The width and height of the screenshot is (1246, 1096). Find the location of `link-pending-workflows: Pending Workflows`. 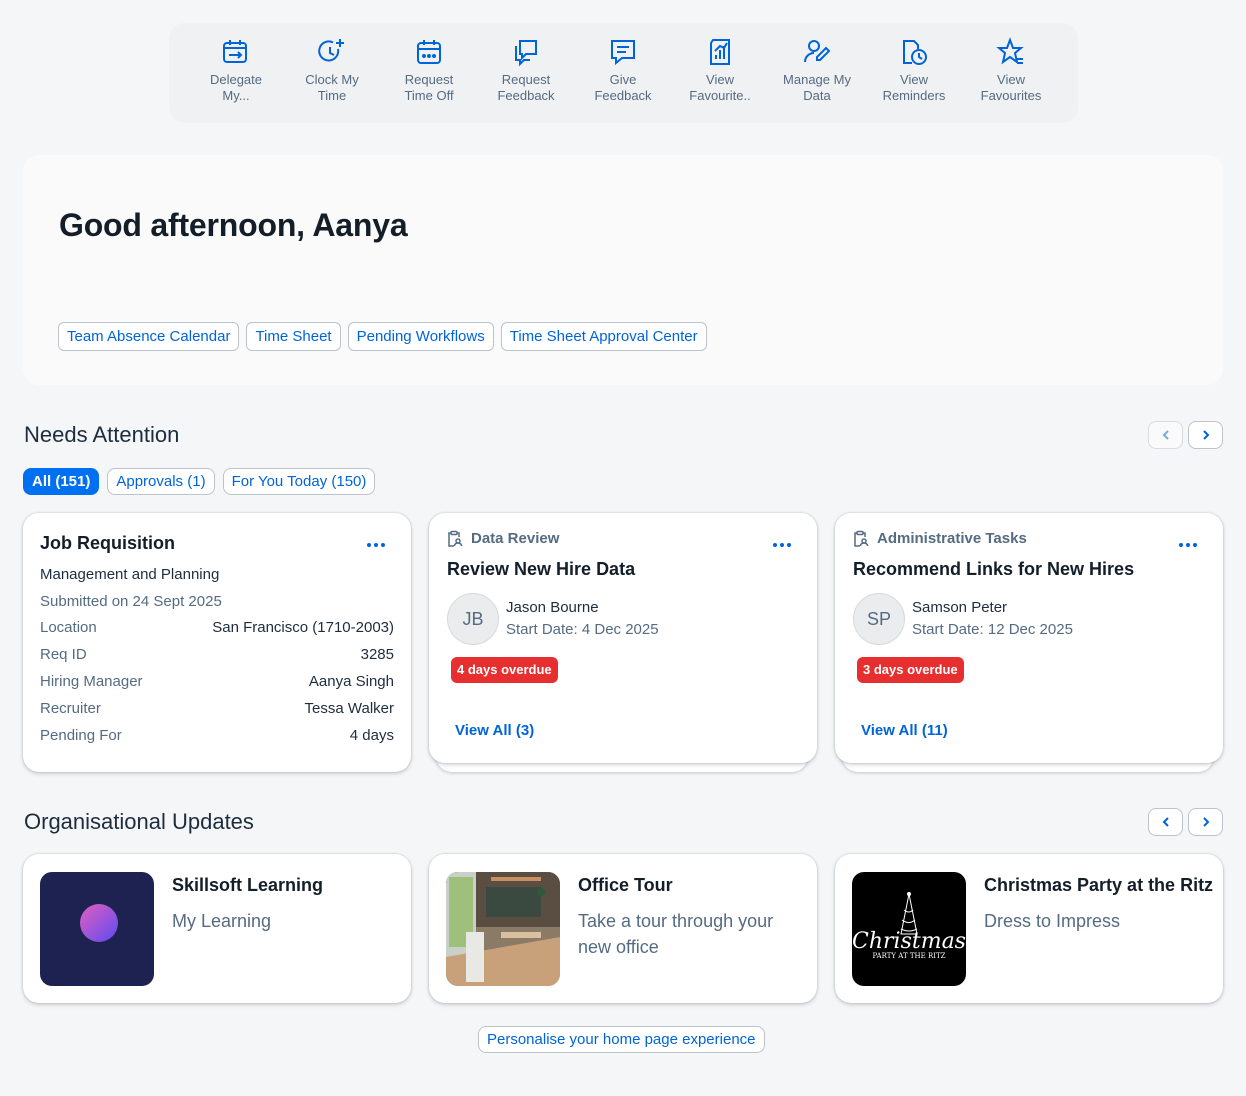

link-pending-workflows: Pending Workflows is located at coordinates (420, 336).